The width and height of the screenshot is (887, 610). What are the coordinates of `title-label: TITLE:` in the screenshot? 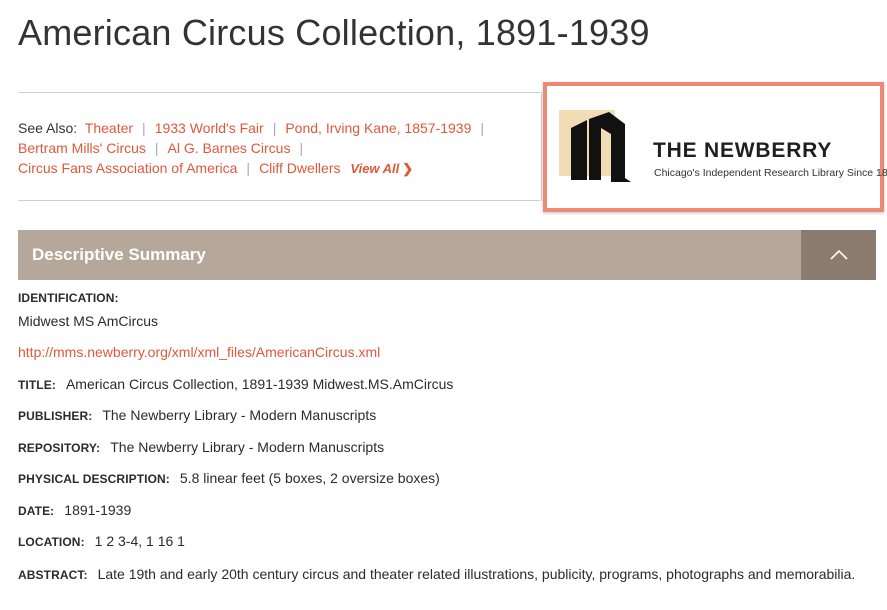 It's located at (37, 385).